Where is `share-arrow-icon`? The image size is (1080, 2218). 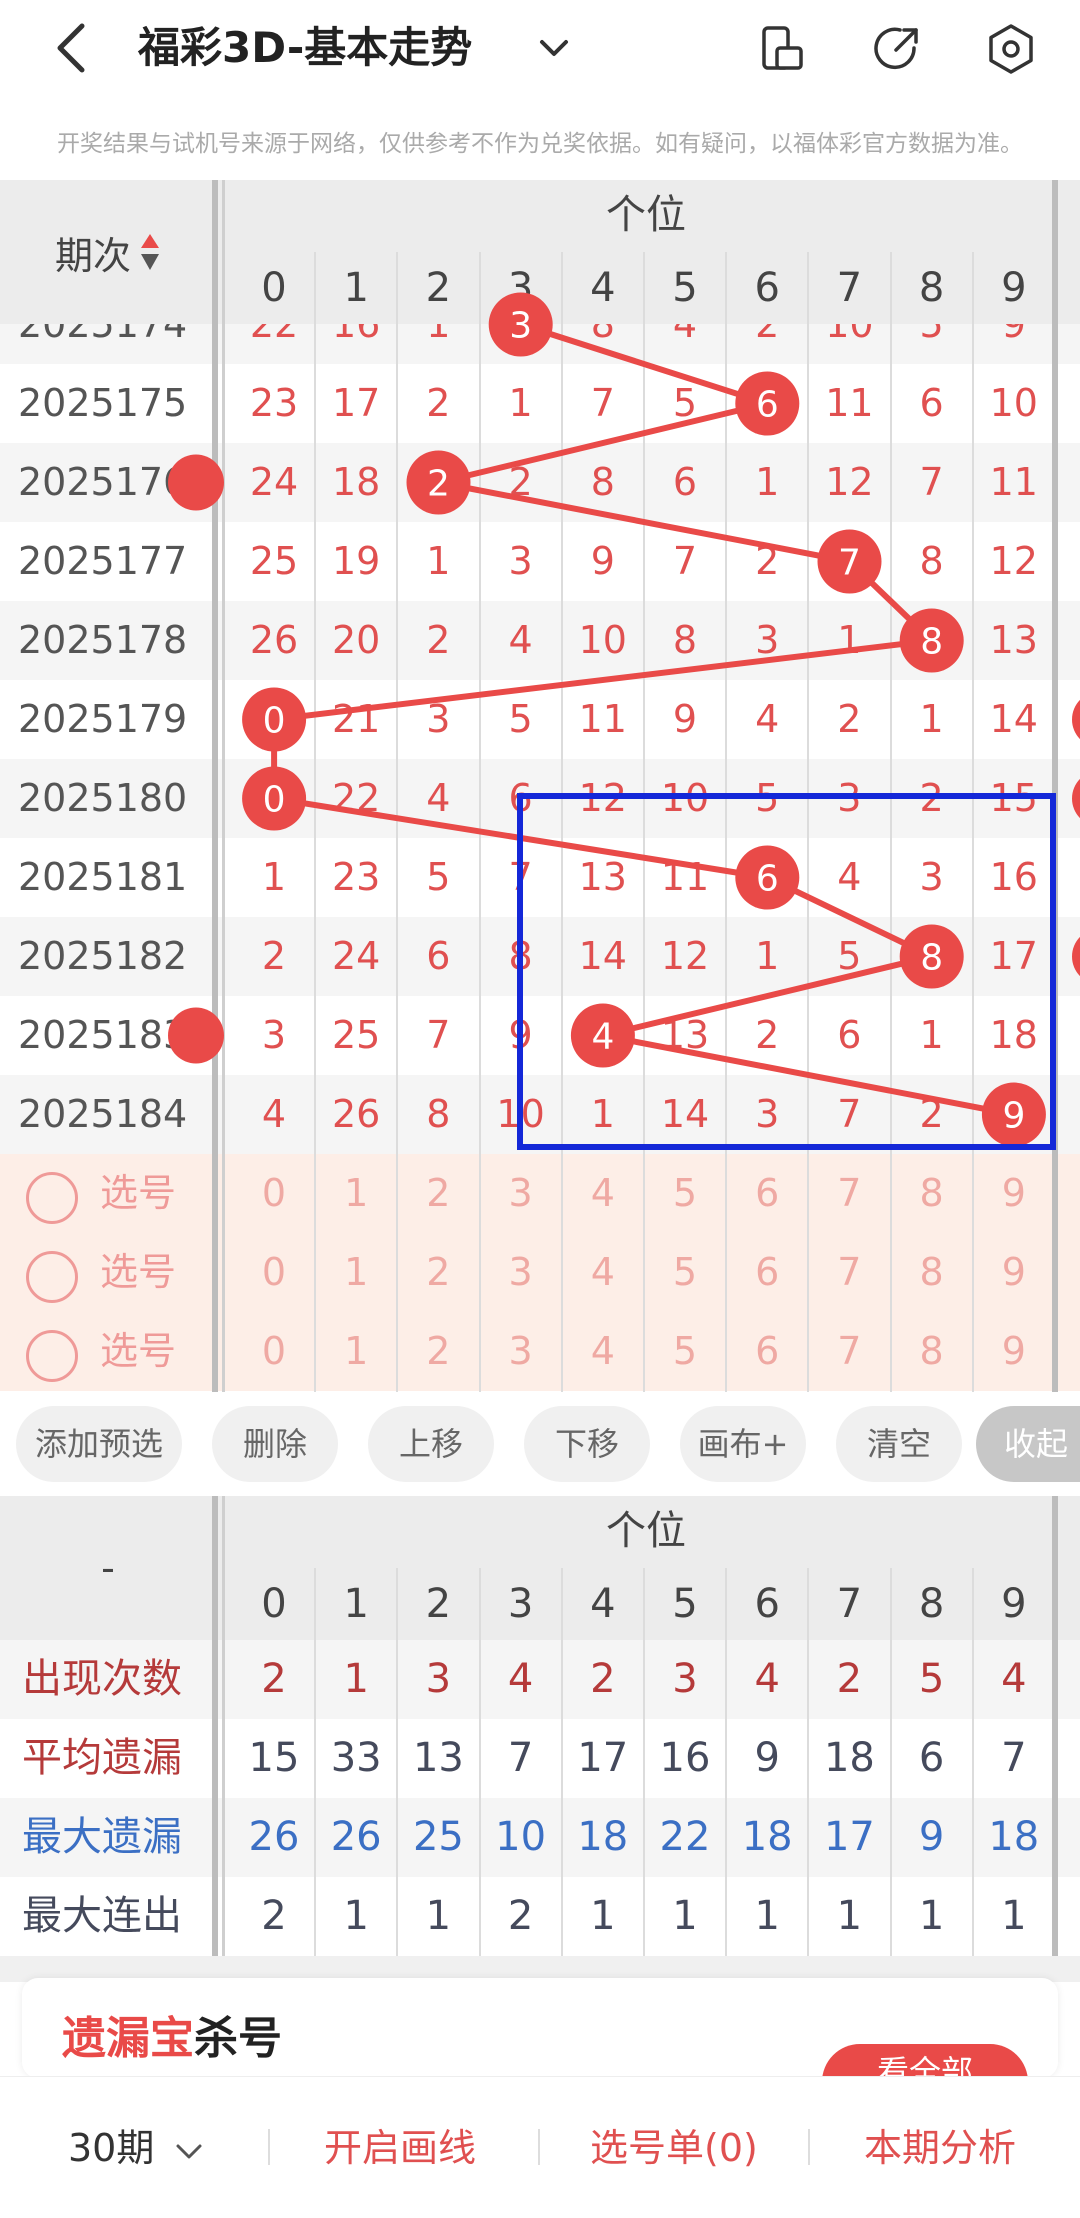
share-arrow-icon is located at coordinates (897, 49).